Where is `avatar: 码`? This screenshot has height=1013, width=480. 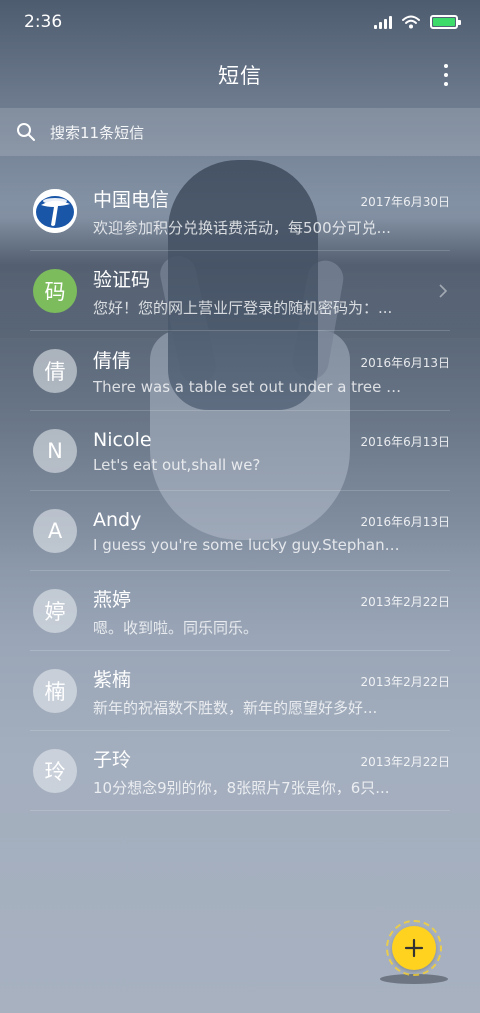 avatar: 码 is located at coordinates (55, 291).